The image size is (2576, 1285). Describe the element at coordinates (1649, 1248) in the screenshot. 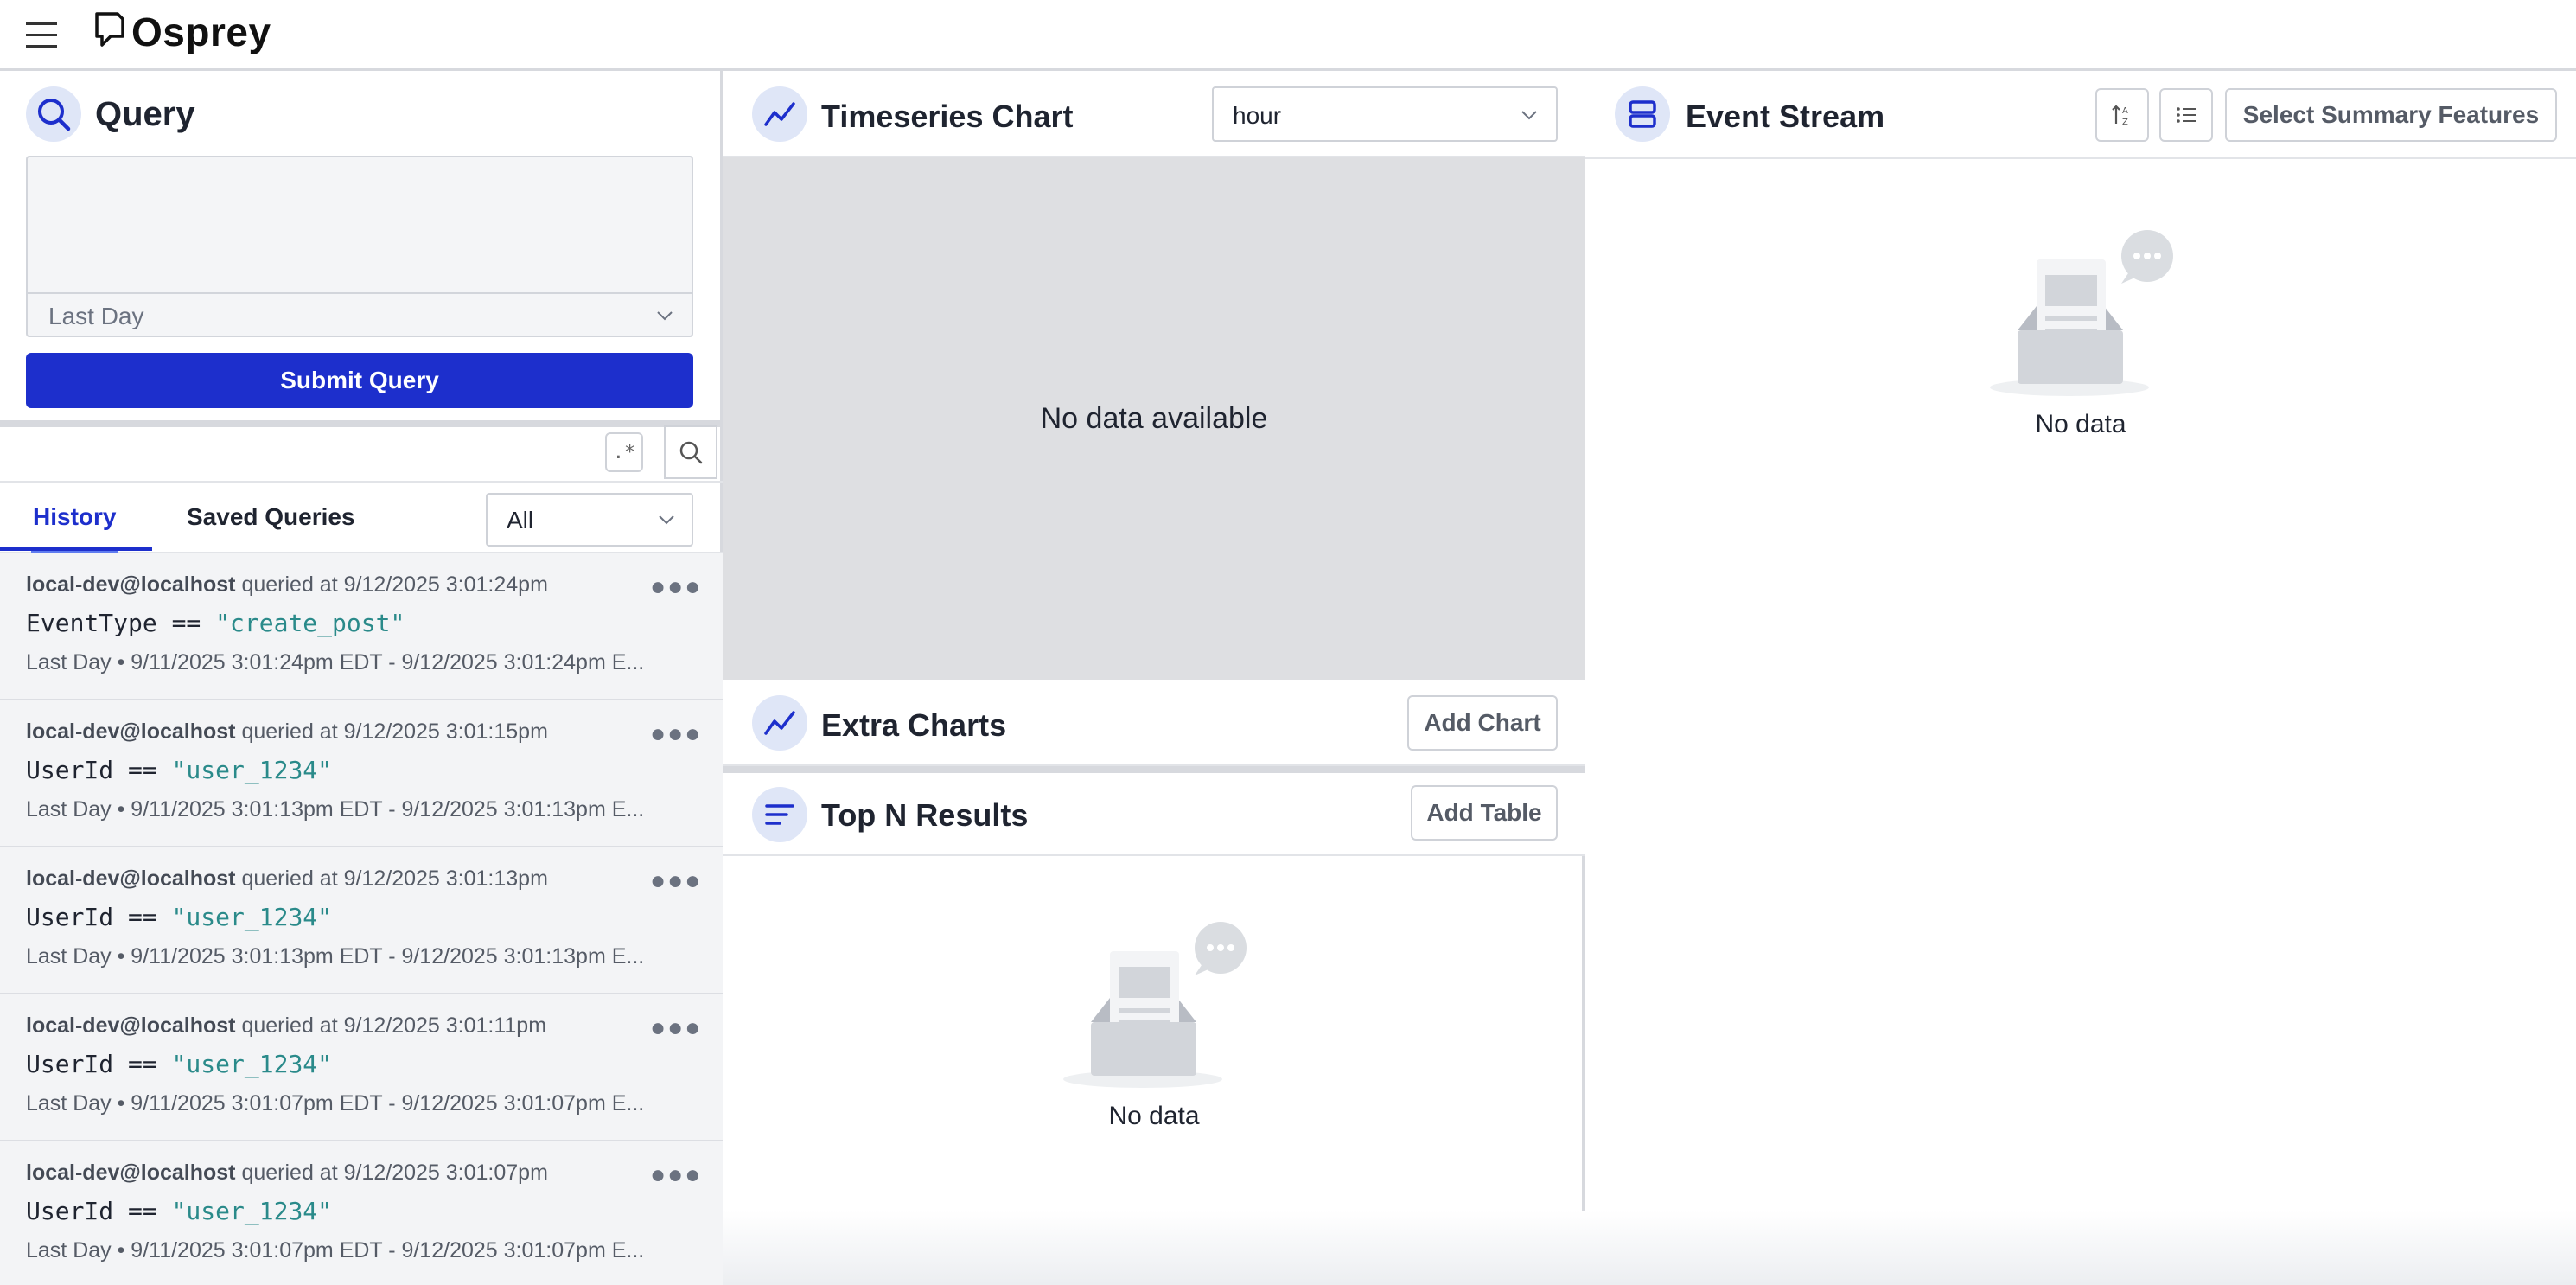

I see `bottom-fade` at that location.